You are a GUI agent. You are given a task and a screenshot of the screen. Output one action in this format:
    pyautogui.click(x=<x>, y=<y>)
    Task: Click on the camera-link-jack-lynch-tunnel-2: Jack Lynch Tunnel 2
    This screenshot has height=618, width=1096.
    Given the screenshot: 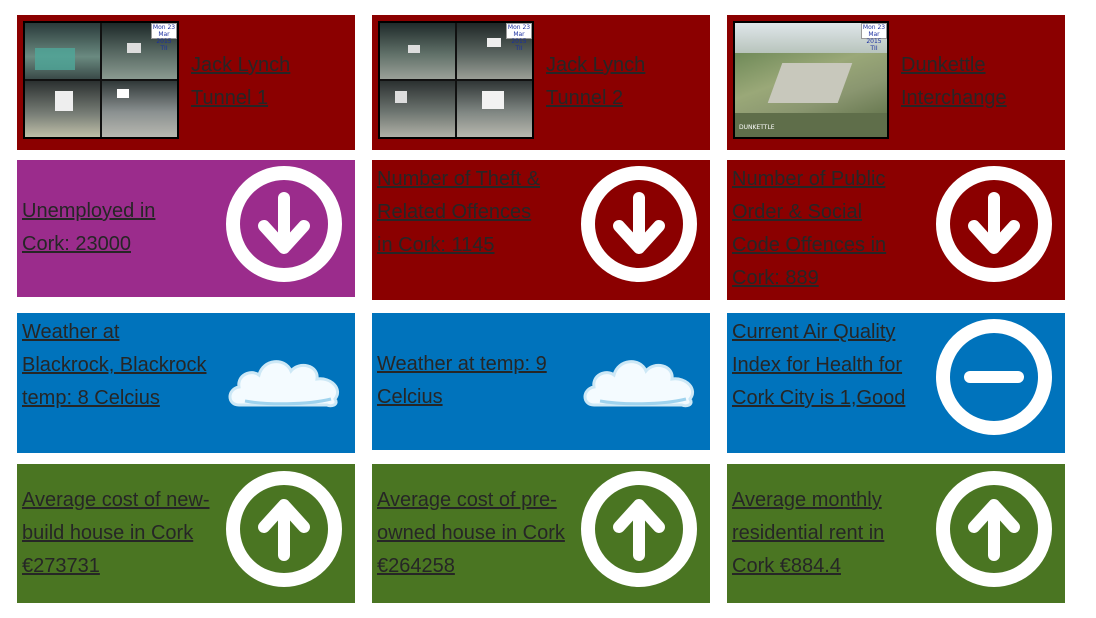 What is the action you would take?
    pyautogui.click(x=616, y=82)
    